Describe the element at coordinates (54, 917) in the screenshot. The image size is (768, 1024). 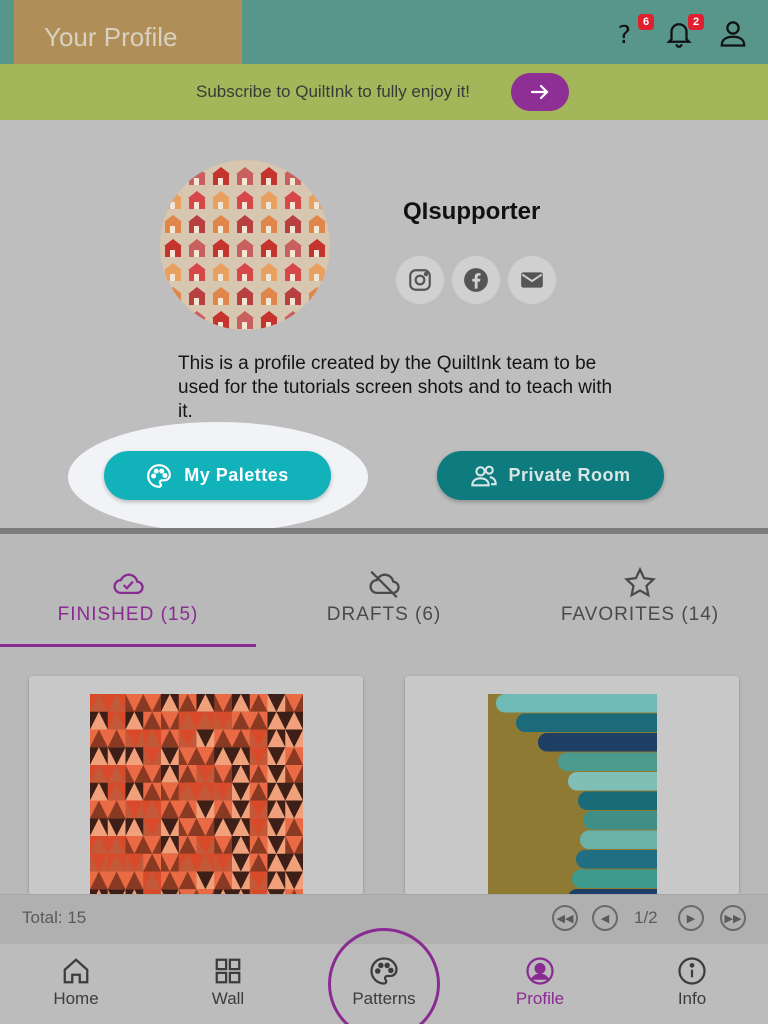
I see `total-count: Total: 15` at that location.